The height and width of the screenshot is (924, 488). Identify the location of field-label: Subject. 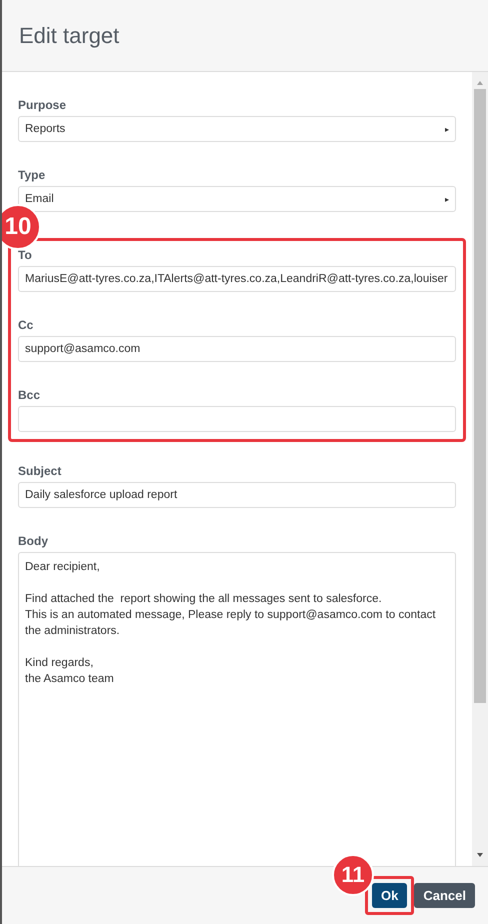
(40, 471).